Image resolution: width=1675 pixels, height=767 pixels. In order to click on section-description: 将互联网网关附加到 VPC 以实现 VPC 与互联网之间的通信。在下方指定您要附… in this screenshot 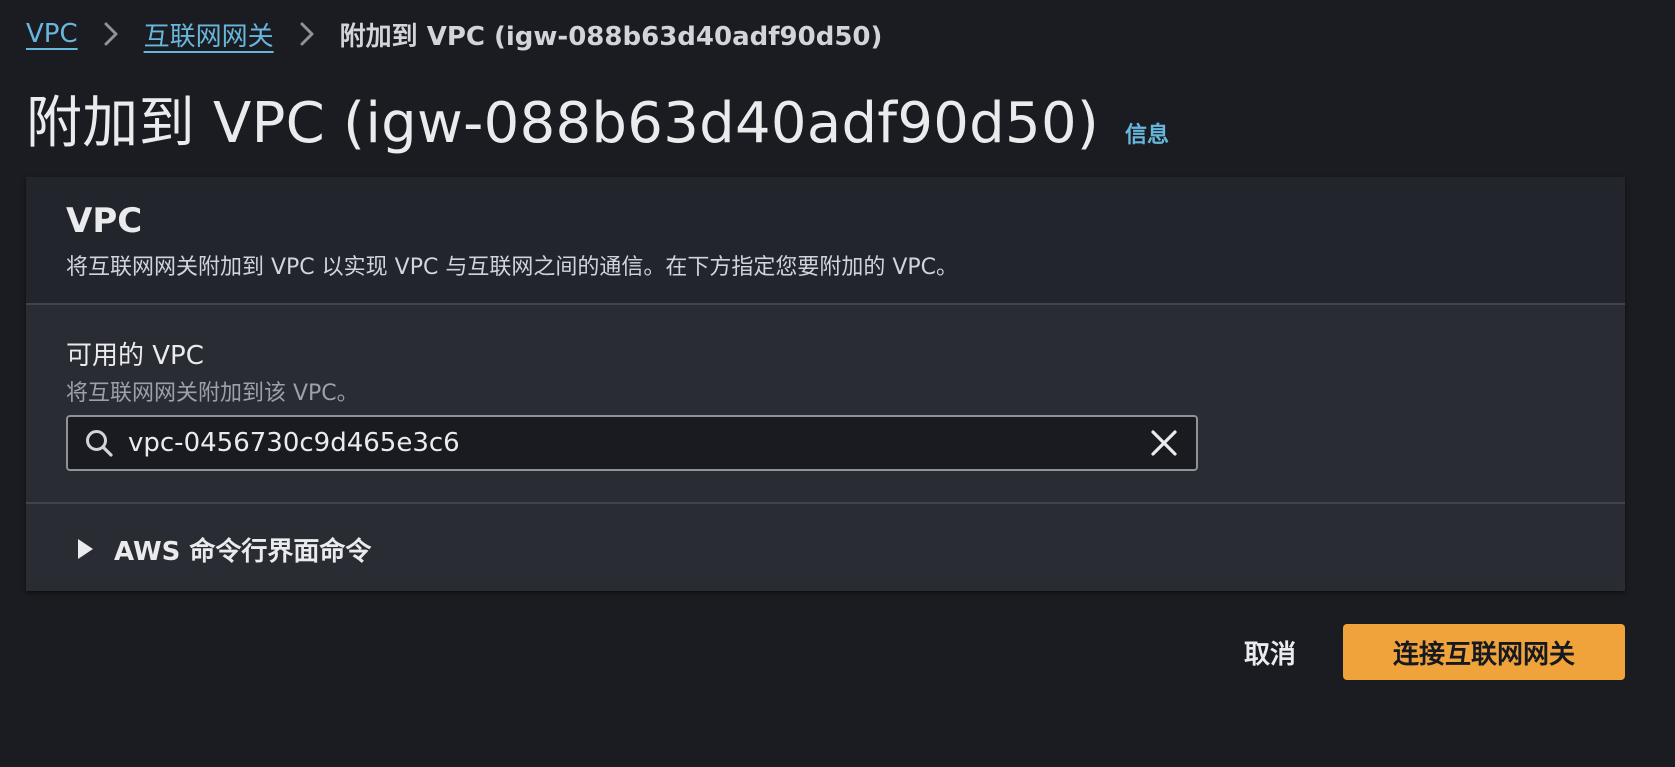, I will do `click(512, 267)`.